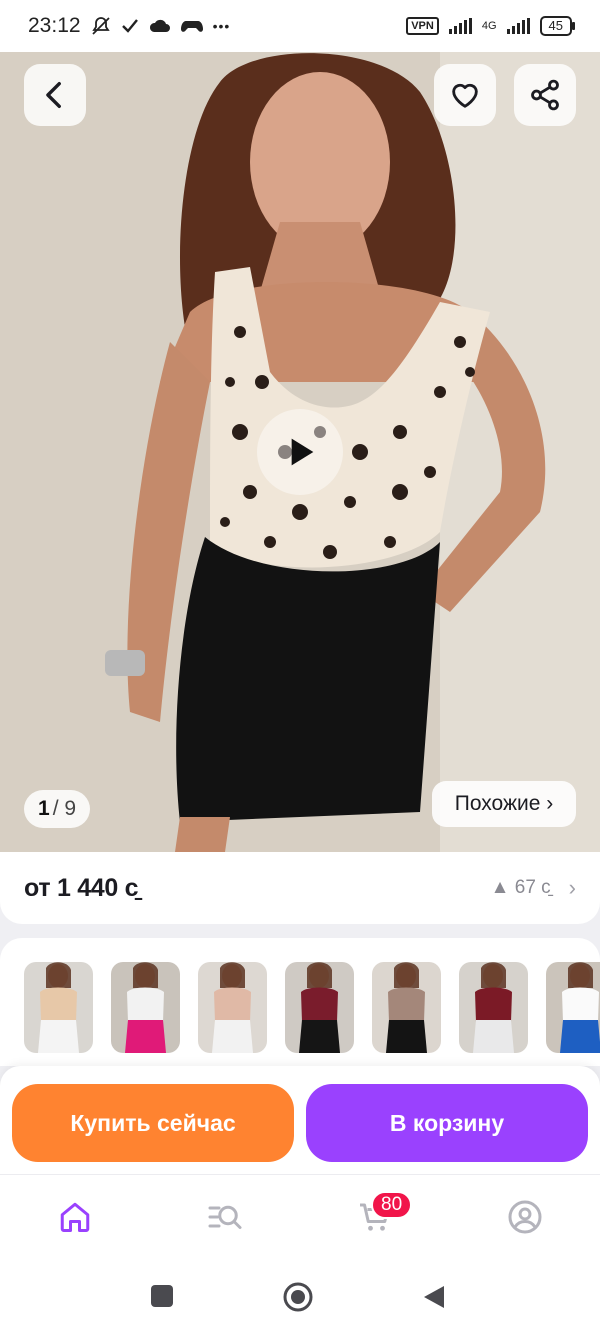 The width and height of the screenshot is (600, 1332). I want to click on recents-button, so click(162, 1298).